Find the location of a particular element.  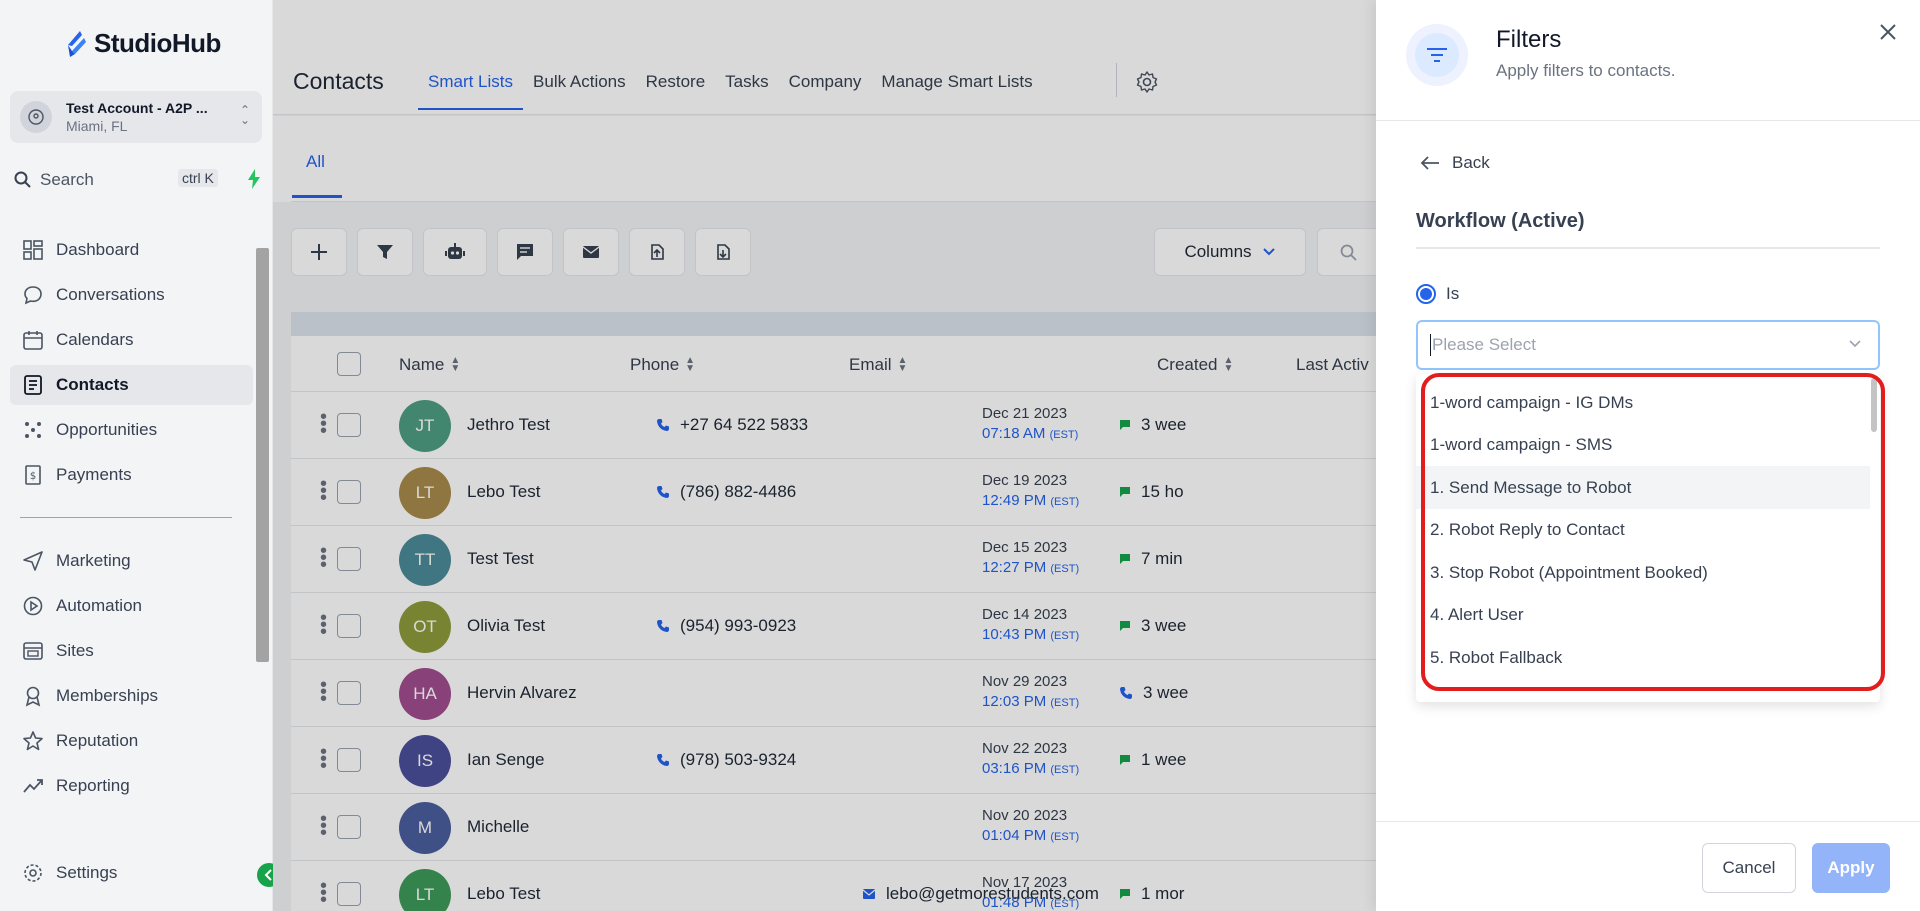

sidebar-item-label: Calendars is located at coordinates (95, 339).